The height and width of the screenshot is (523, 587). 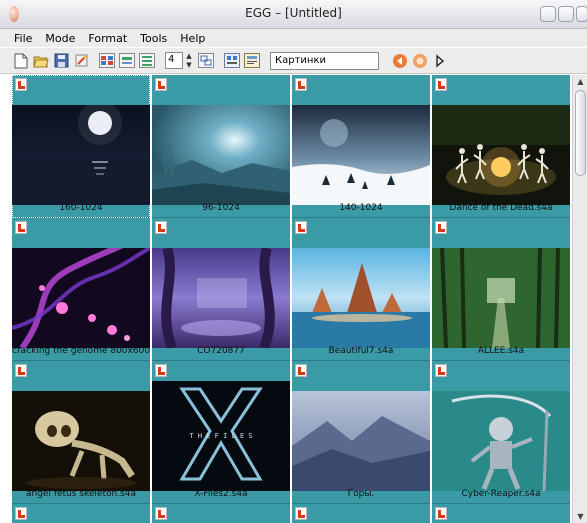 I want to click on menu-help: Help, so click(x=192, y=38).